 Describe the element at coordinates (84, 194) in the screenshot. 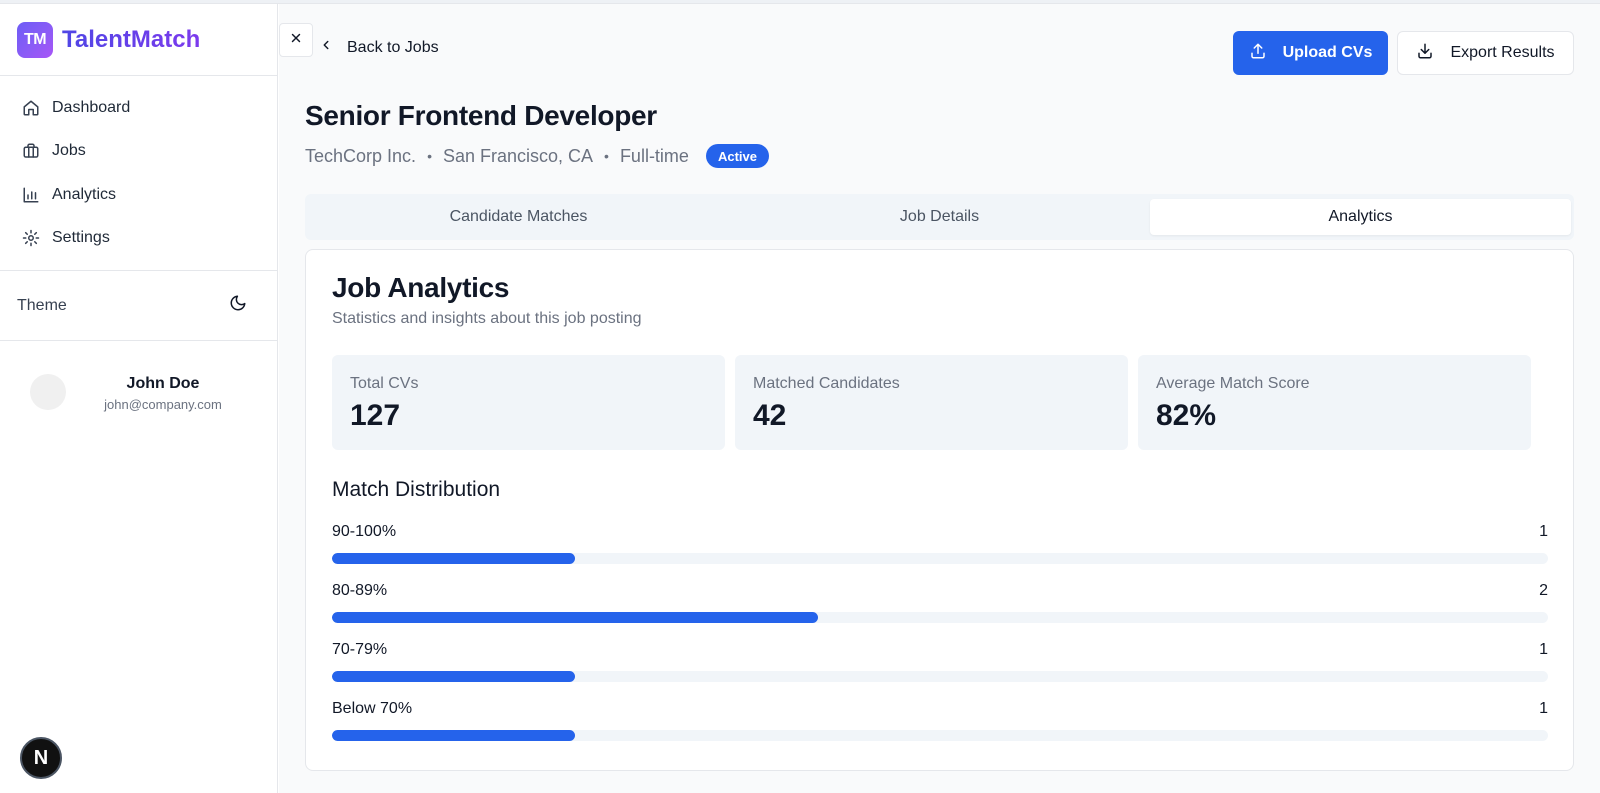

I see `sidebar-item-label: Analytics` at that location.